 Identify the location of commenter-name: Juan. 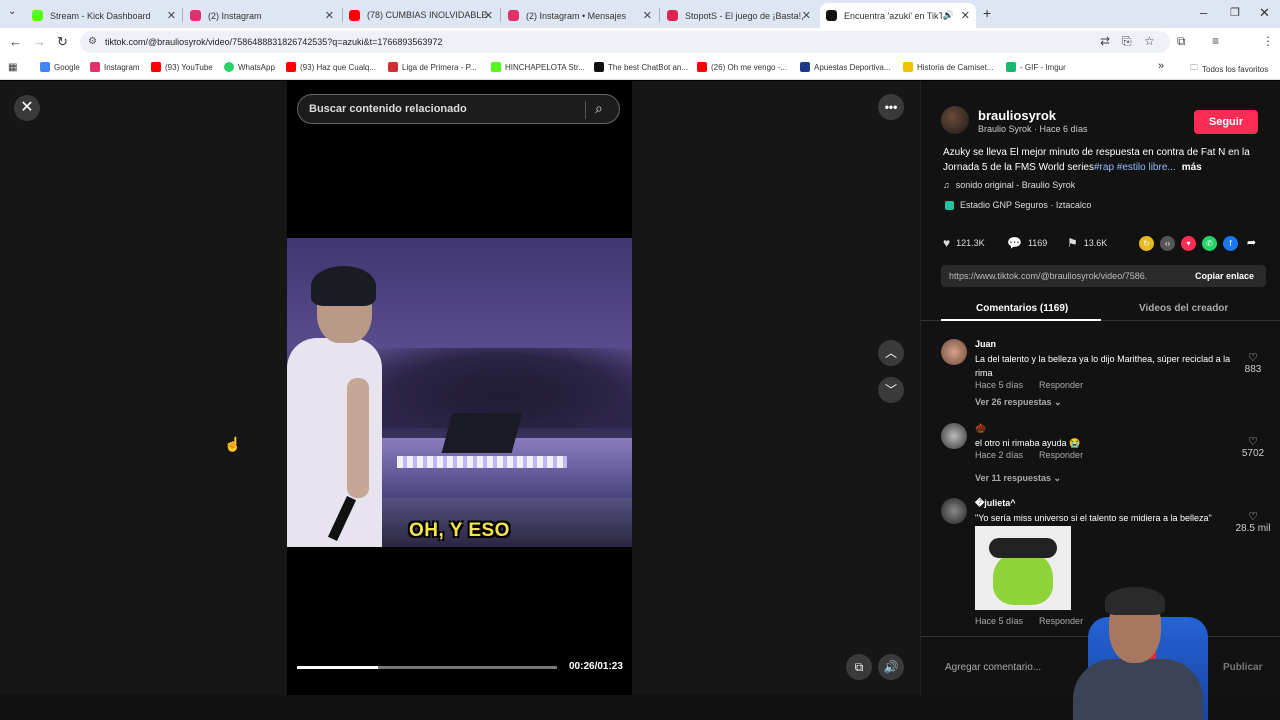
(985, 344).